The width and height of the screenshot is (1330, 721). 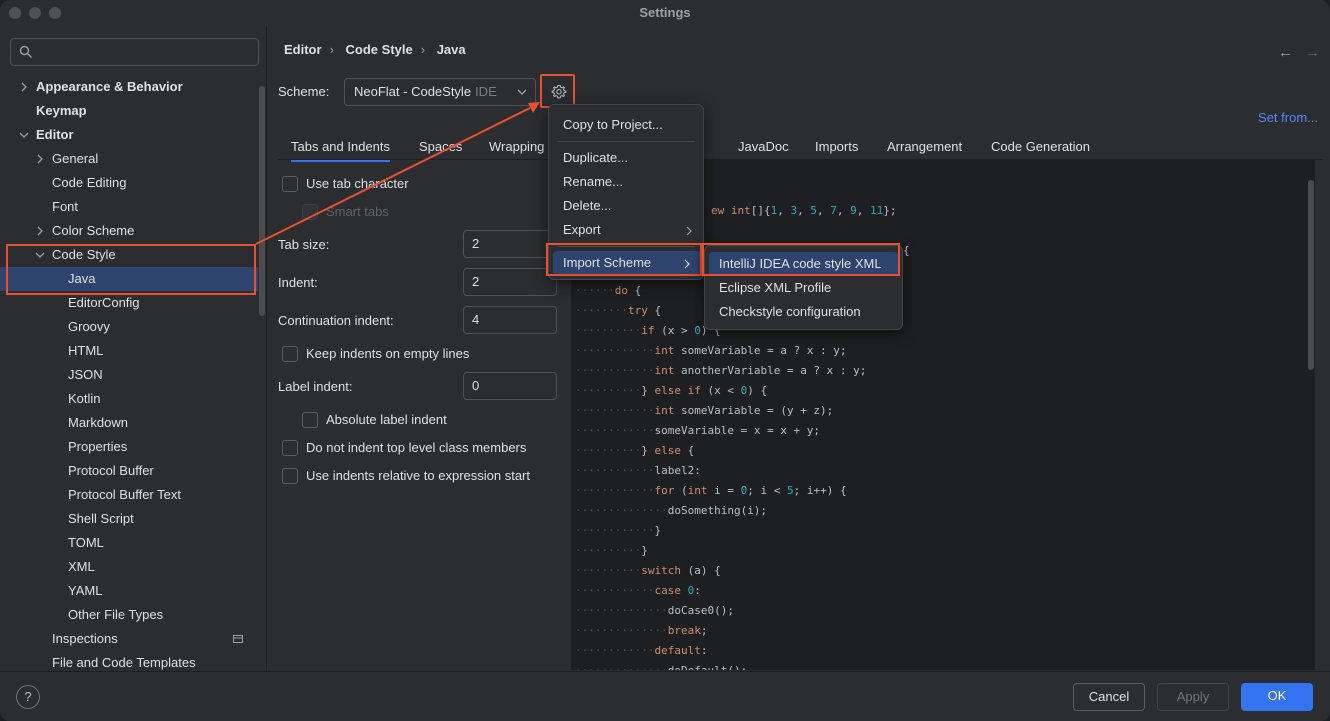 What do you see at coordinates (129, 303) in the screenshot?
I see `sidebar-item-editorconfig: EditorConfig` at bounding box center [129, 303].